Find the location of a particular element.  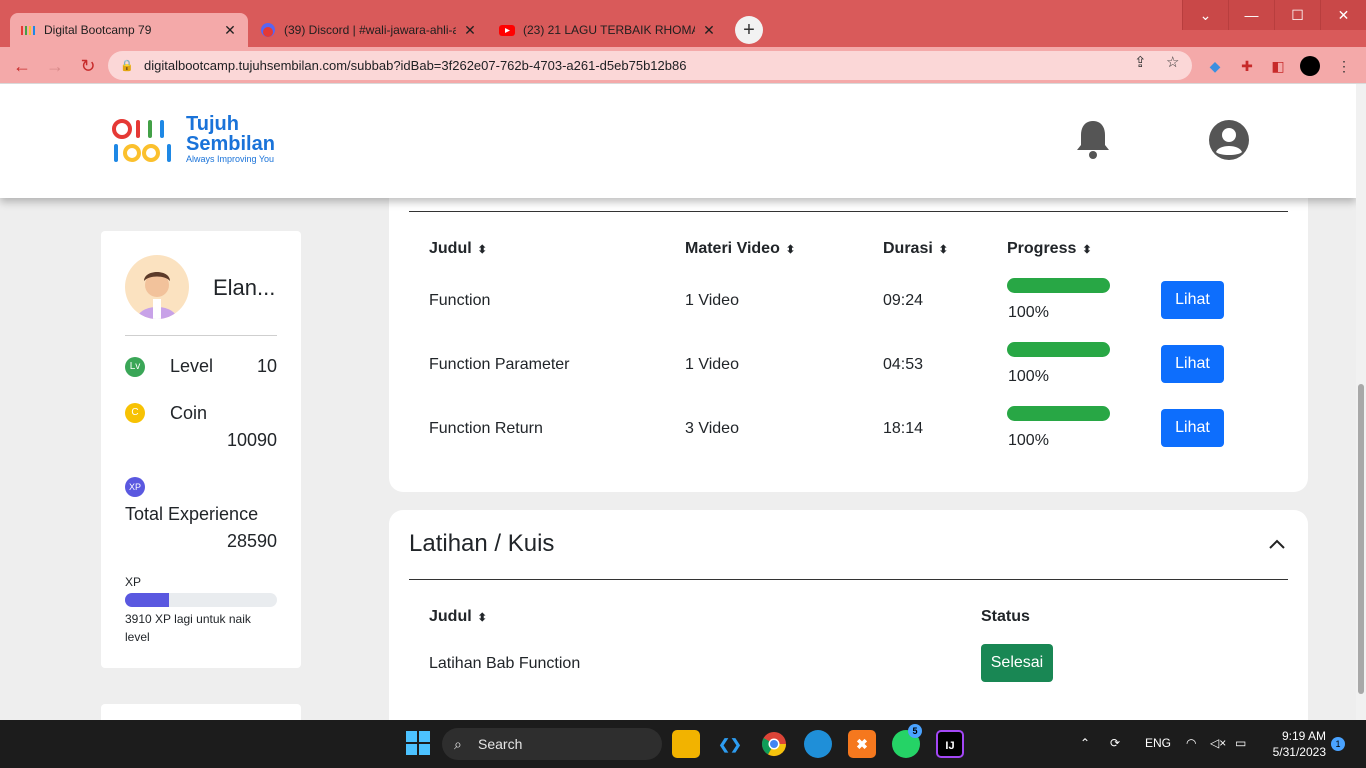

intellij-icon: IJ is located at coordinates (950, 744).